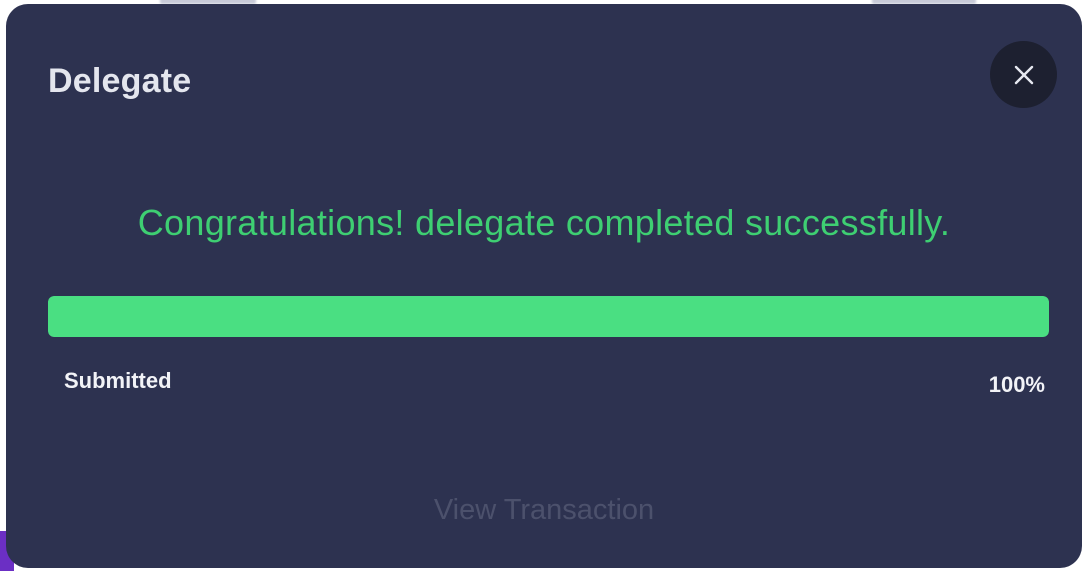 The height and width of the screenshot is (571, 1085). What do you see at coordinates (544, 510) in the screenshot?
I see `view-transaction-link: View Transaction` at bounding box center [544, 510].